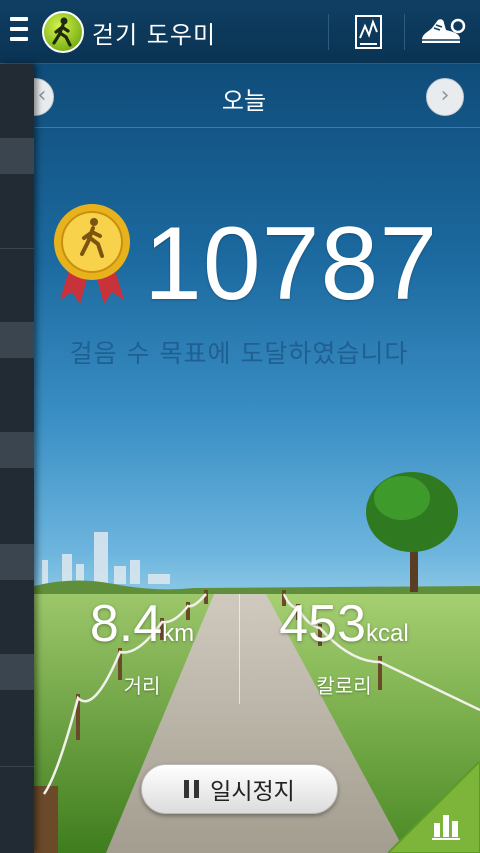  I want to click on distance-stat: 8.4km 거리, so click(142, 646).